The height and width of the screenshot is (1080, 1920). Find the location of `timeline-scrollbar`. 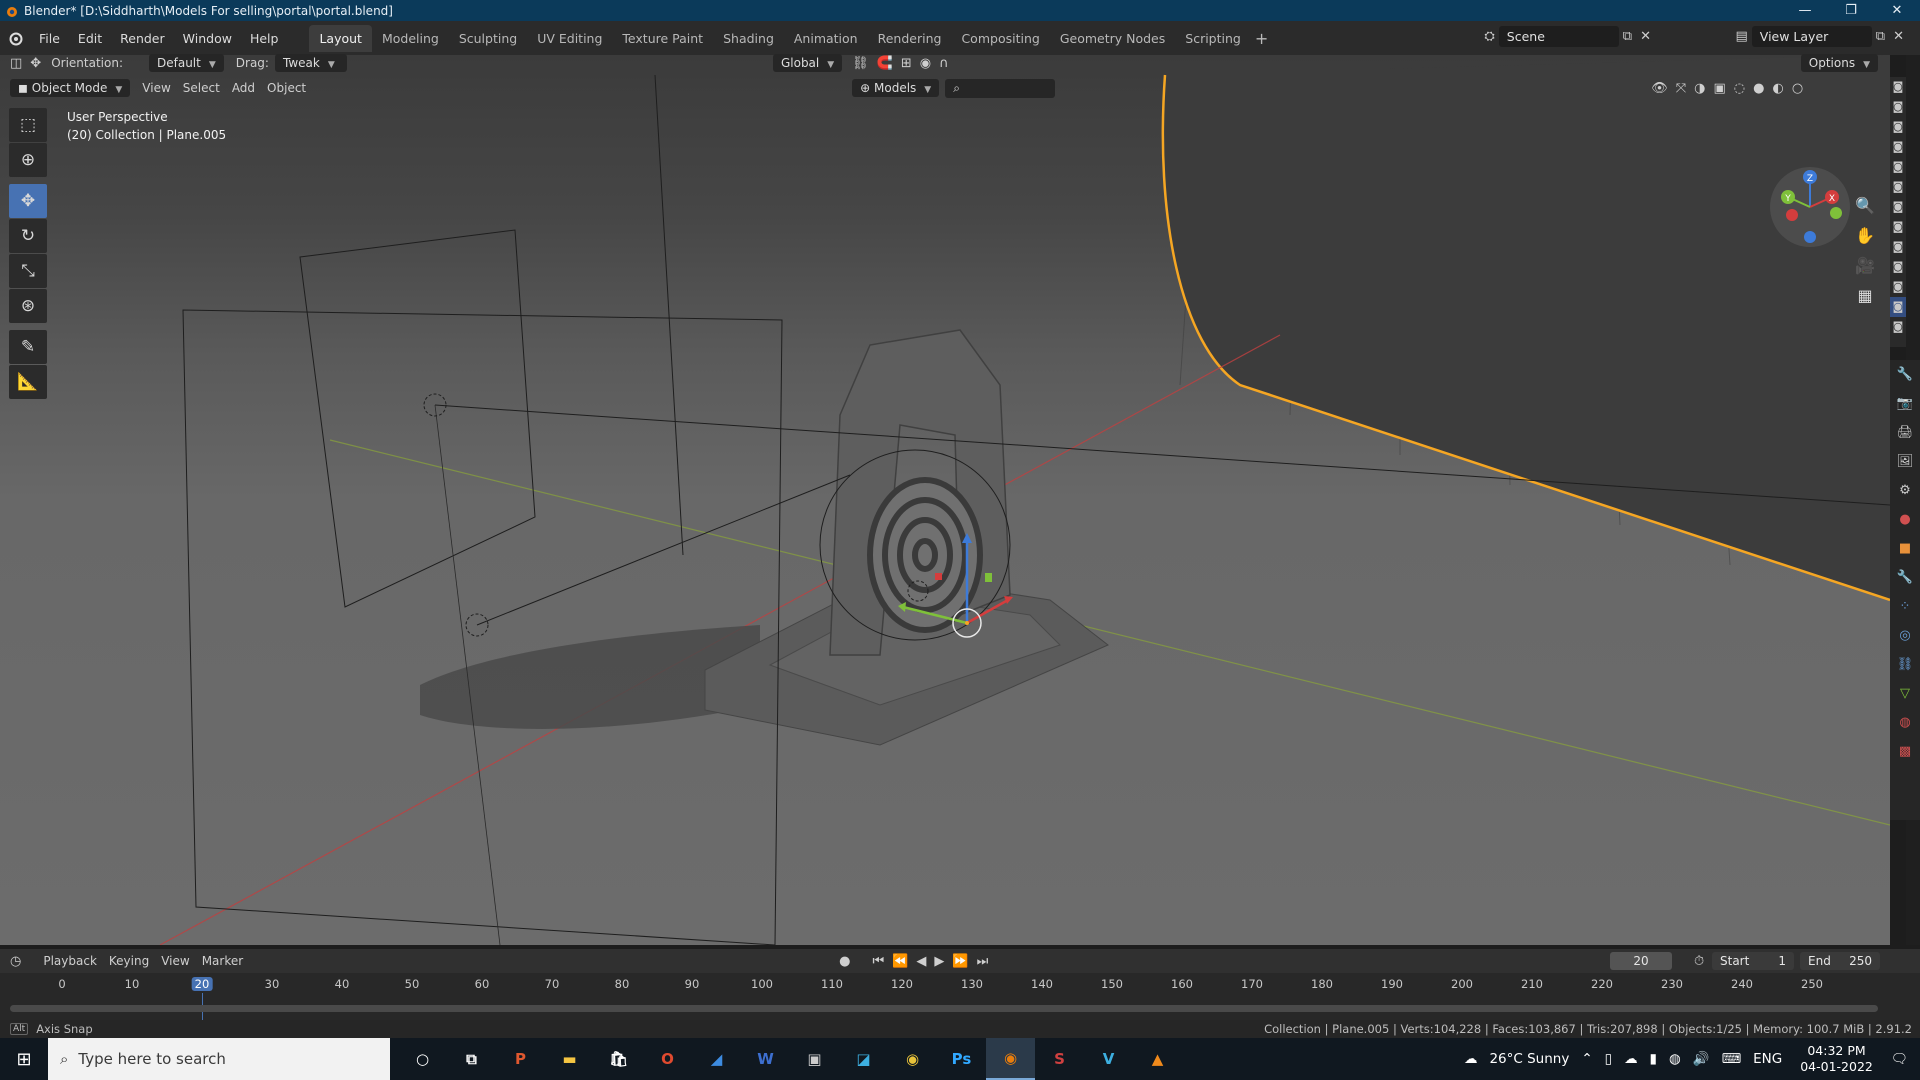

timeline-scrollbar is located at coordinates (944, 1008).